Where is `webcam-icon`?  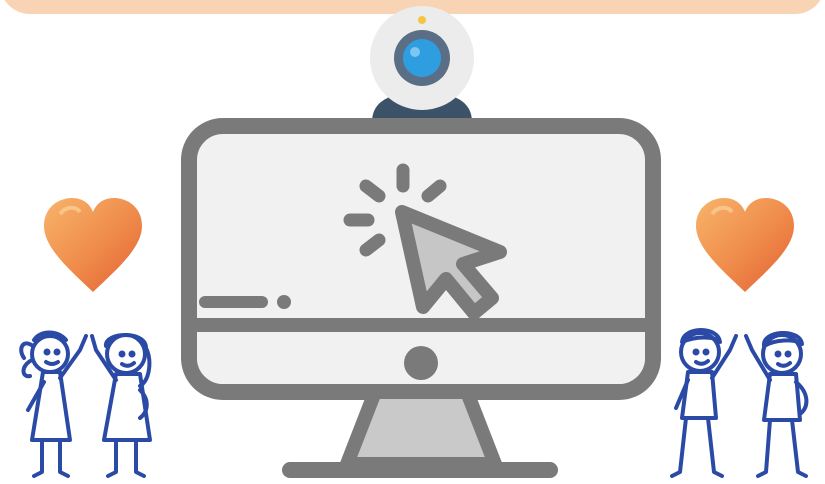
webcam-icon is located at coordinates (422, 64).